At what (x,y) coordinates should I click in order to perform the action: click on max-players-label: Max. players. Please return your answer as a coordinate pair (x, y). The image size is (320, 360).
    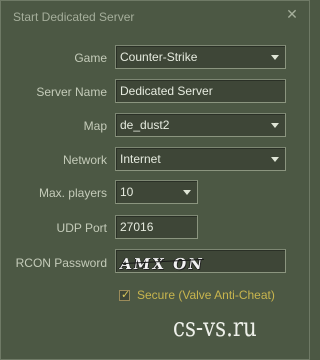
    Looking at the image, I should click on (72, 193).